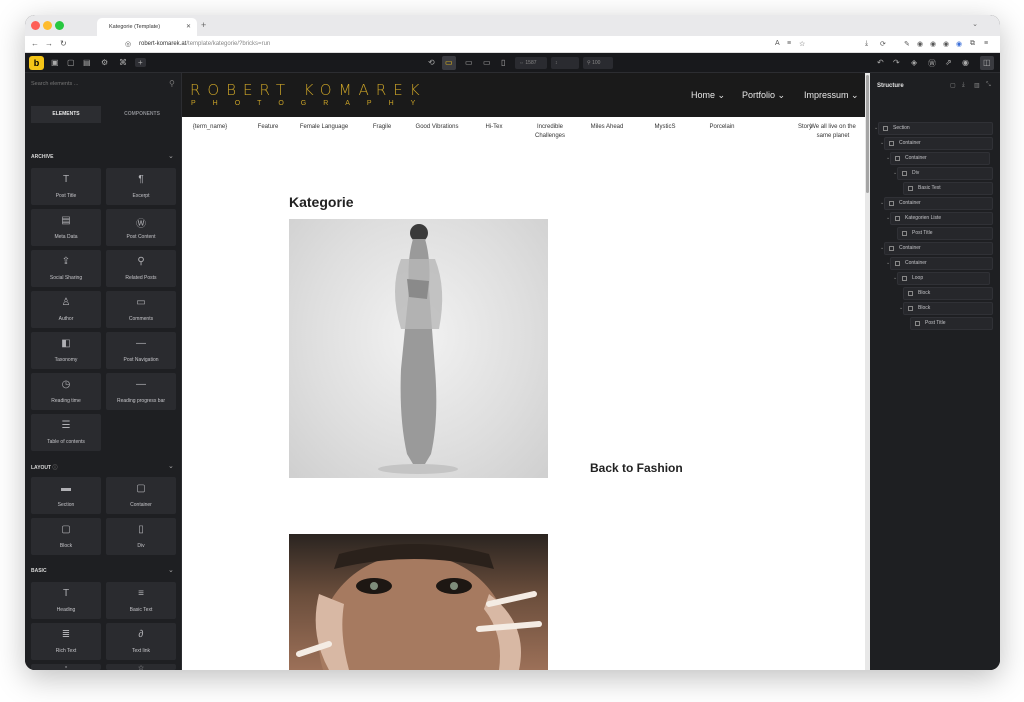 The image size is (1024, 702). What do you see at coordinates (142, 114) in the screenshot?
I see `tab-components: COMPONENTS` at bounding box center [142, 114].